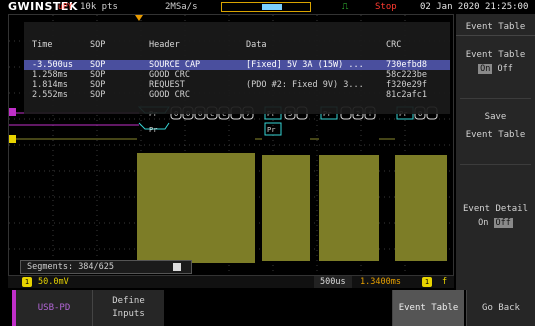  What do you see at coordinates (495, 117) in the screenshot?
I see `save-label: Save` at bounding box center [495, 117].